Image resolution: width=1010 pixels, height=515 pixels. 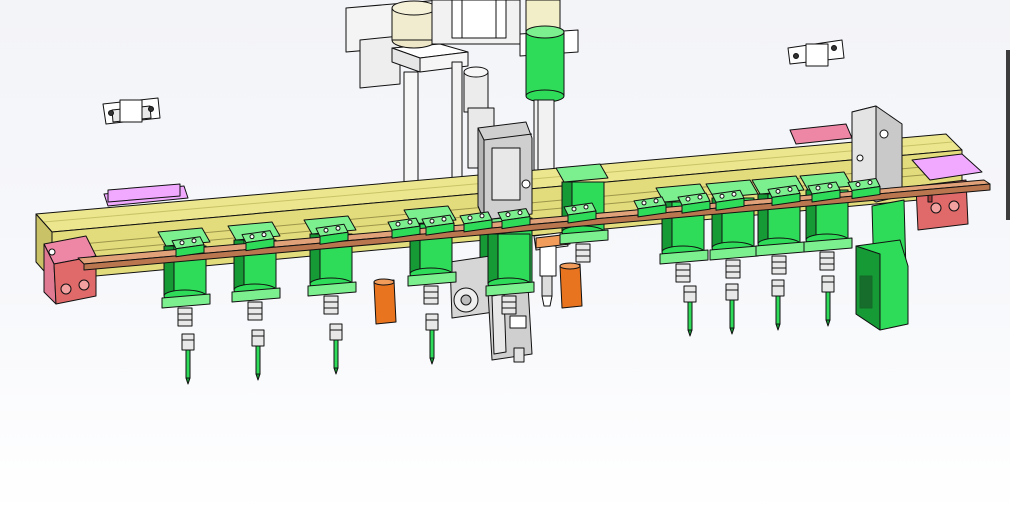 What do you see at coordinates (1008, 135) in the screenshot?
I see `viewport-edge` at bounding box center [1008, 135].